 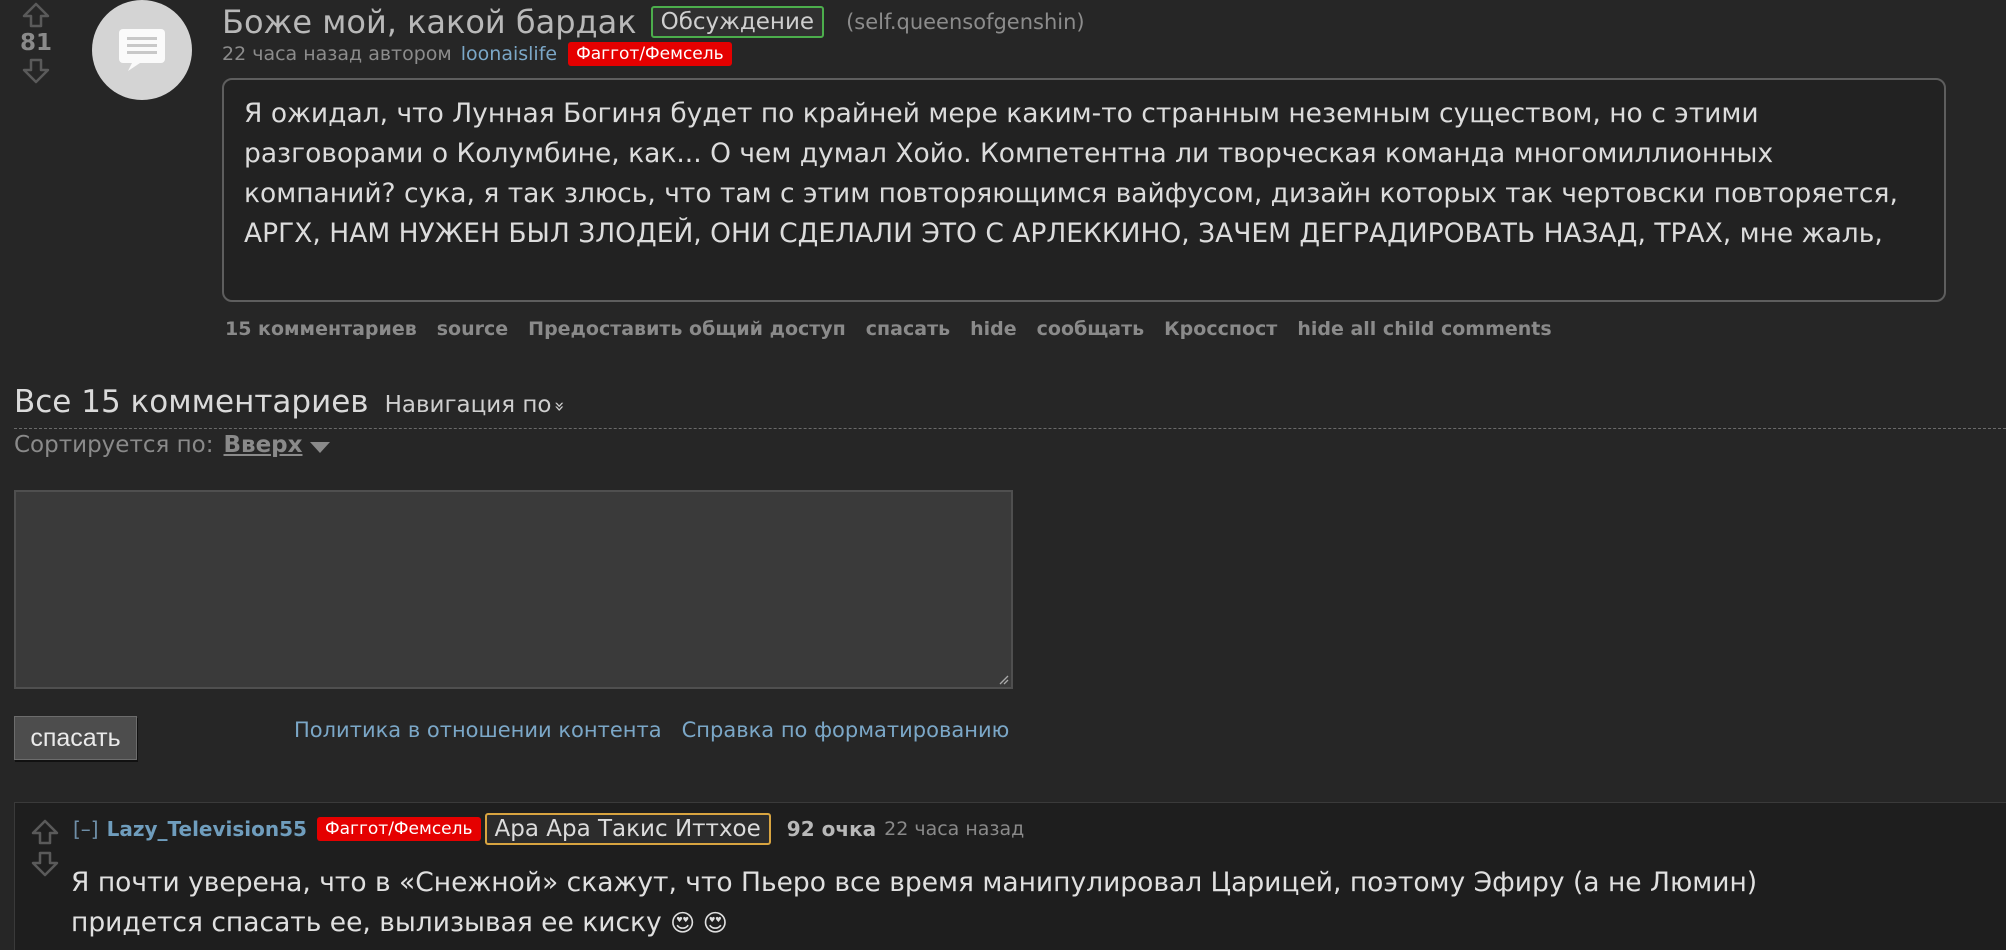 I want to click on comments-header: Все 15 комментариев Навигация по », so click(x=292, y=402).